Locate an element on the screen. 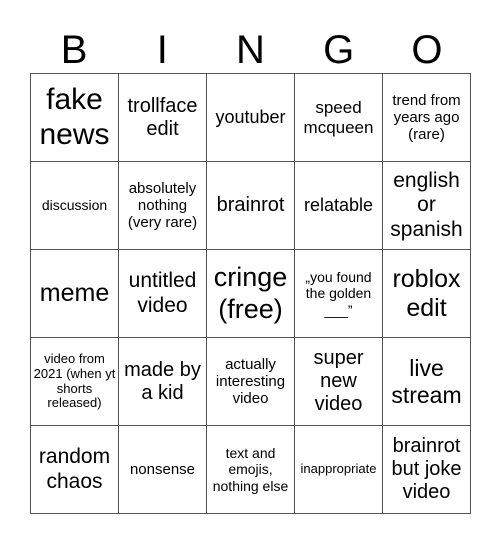 The image size is (500, 544). bingo-cell: absolutely nothing (very rare) is located at coordinates (163, 206).